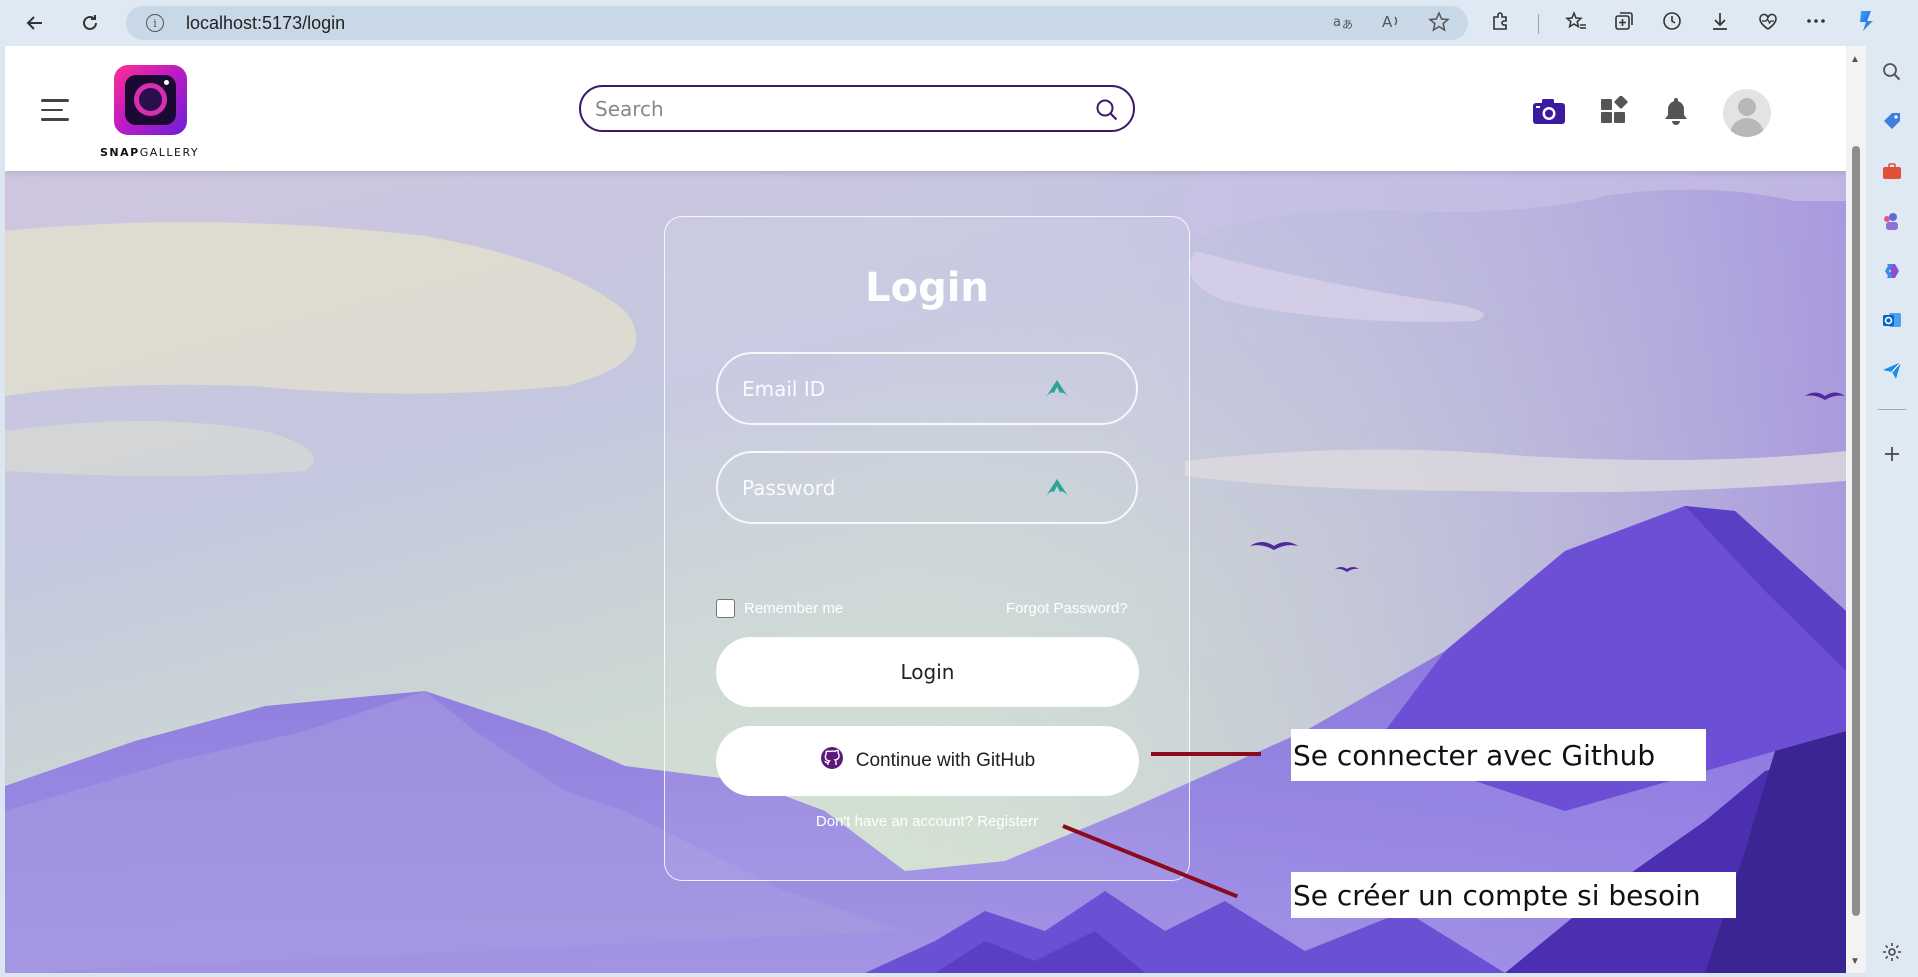 Image resolution: width=1918 pixels, height=977 pixels. I want to click on search-bar, so click(857, 108).